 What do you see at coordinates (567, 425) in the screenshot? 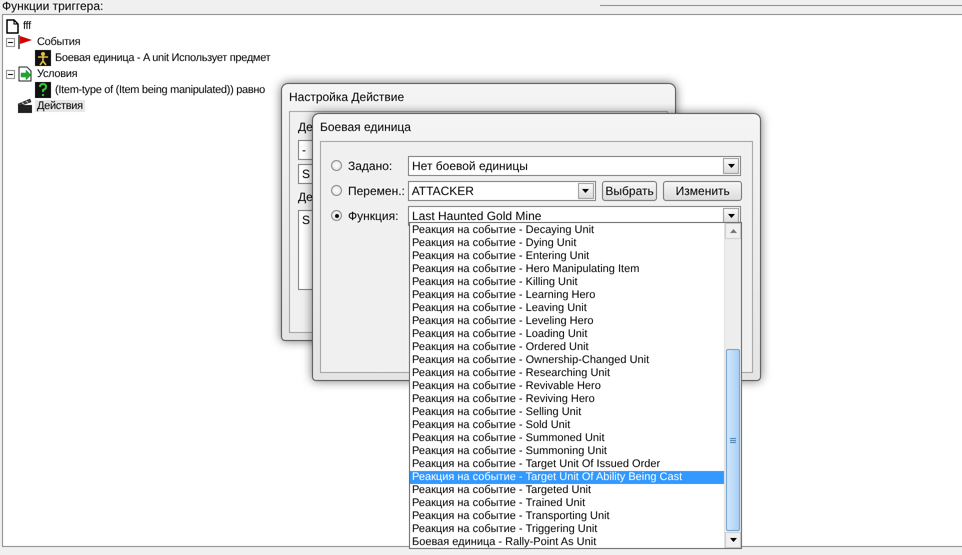
I see `list-item: Реакция на событие - Sold Unit` at bounding box center [567, 425].